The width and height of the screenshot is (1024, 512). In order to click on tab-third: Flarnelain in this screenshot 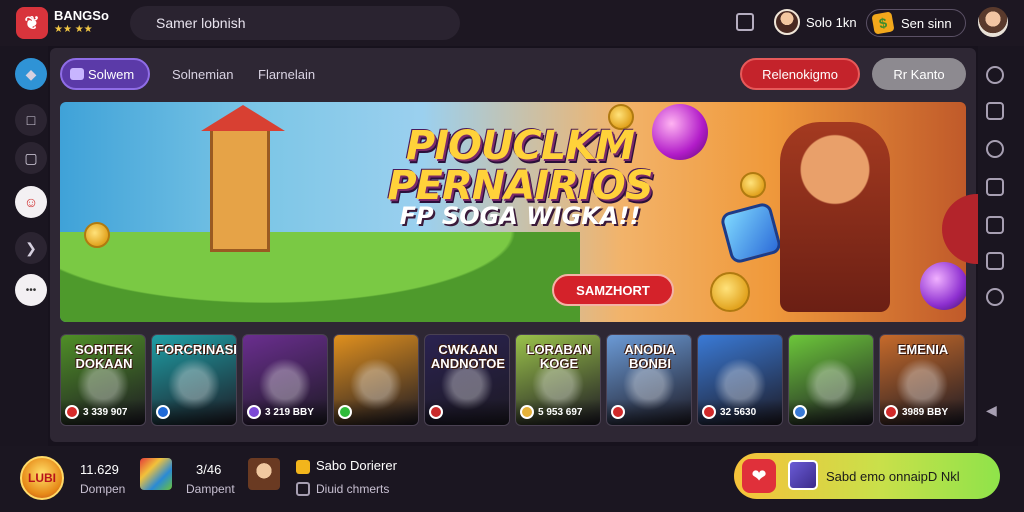, I will do `click(286, 74)`.